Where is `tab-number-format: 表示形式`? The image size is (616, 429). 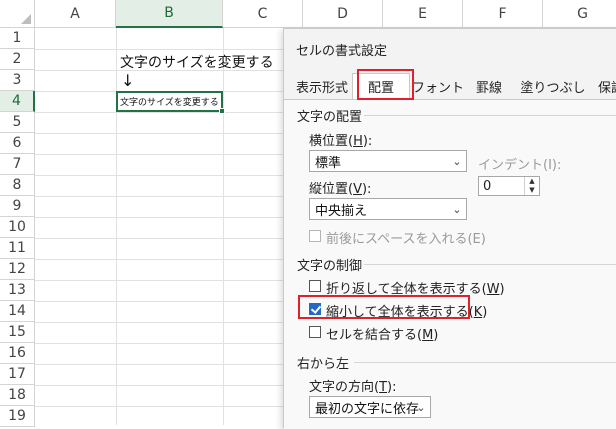
tab-number-format: 表示形式 is located at coordinates (322, 86).